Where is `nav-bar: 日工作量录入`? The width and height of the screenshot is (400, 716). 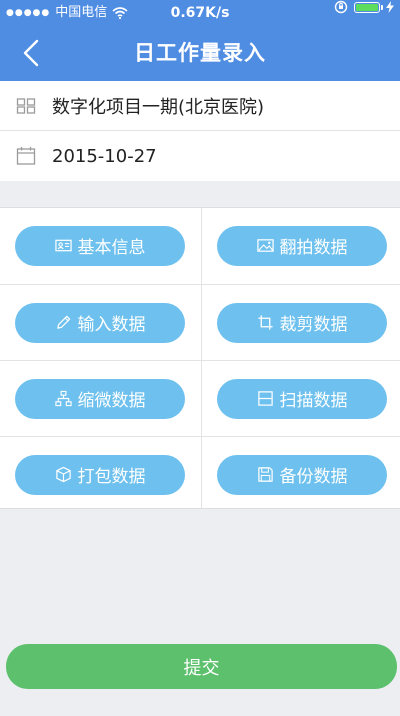
nav-bar: 日工作量录入 is located at coordinates (200, 53).